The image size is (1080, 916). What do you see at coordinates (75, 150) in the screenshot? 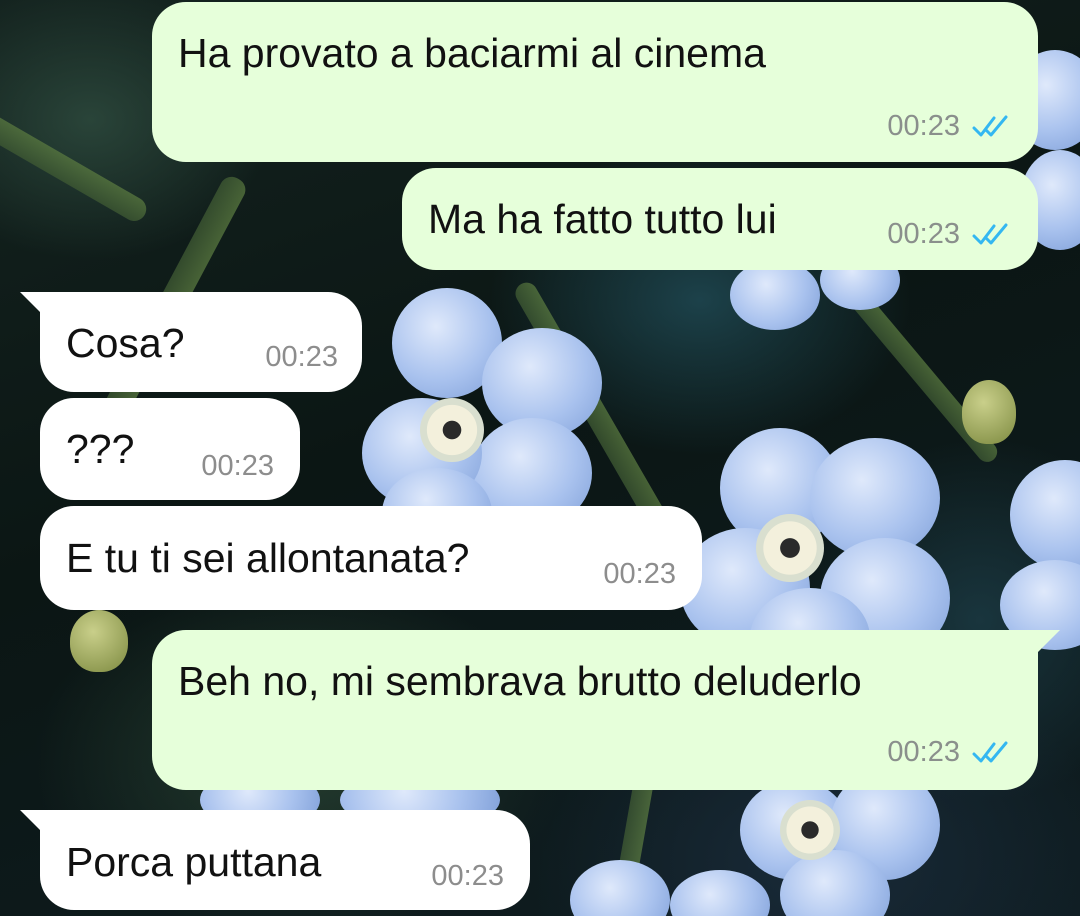
I see `wallpaper-stem` at bounding box center [75, 150].